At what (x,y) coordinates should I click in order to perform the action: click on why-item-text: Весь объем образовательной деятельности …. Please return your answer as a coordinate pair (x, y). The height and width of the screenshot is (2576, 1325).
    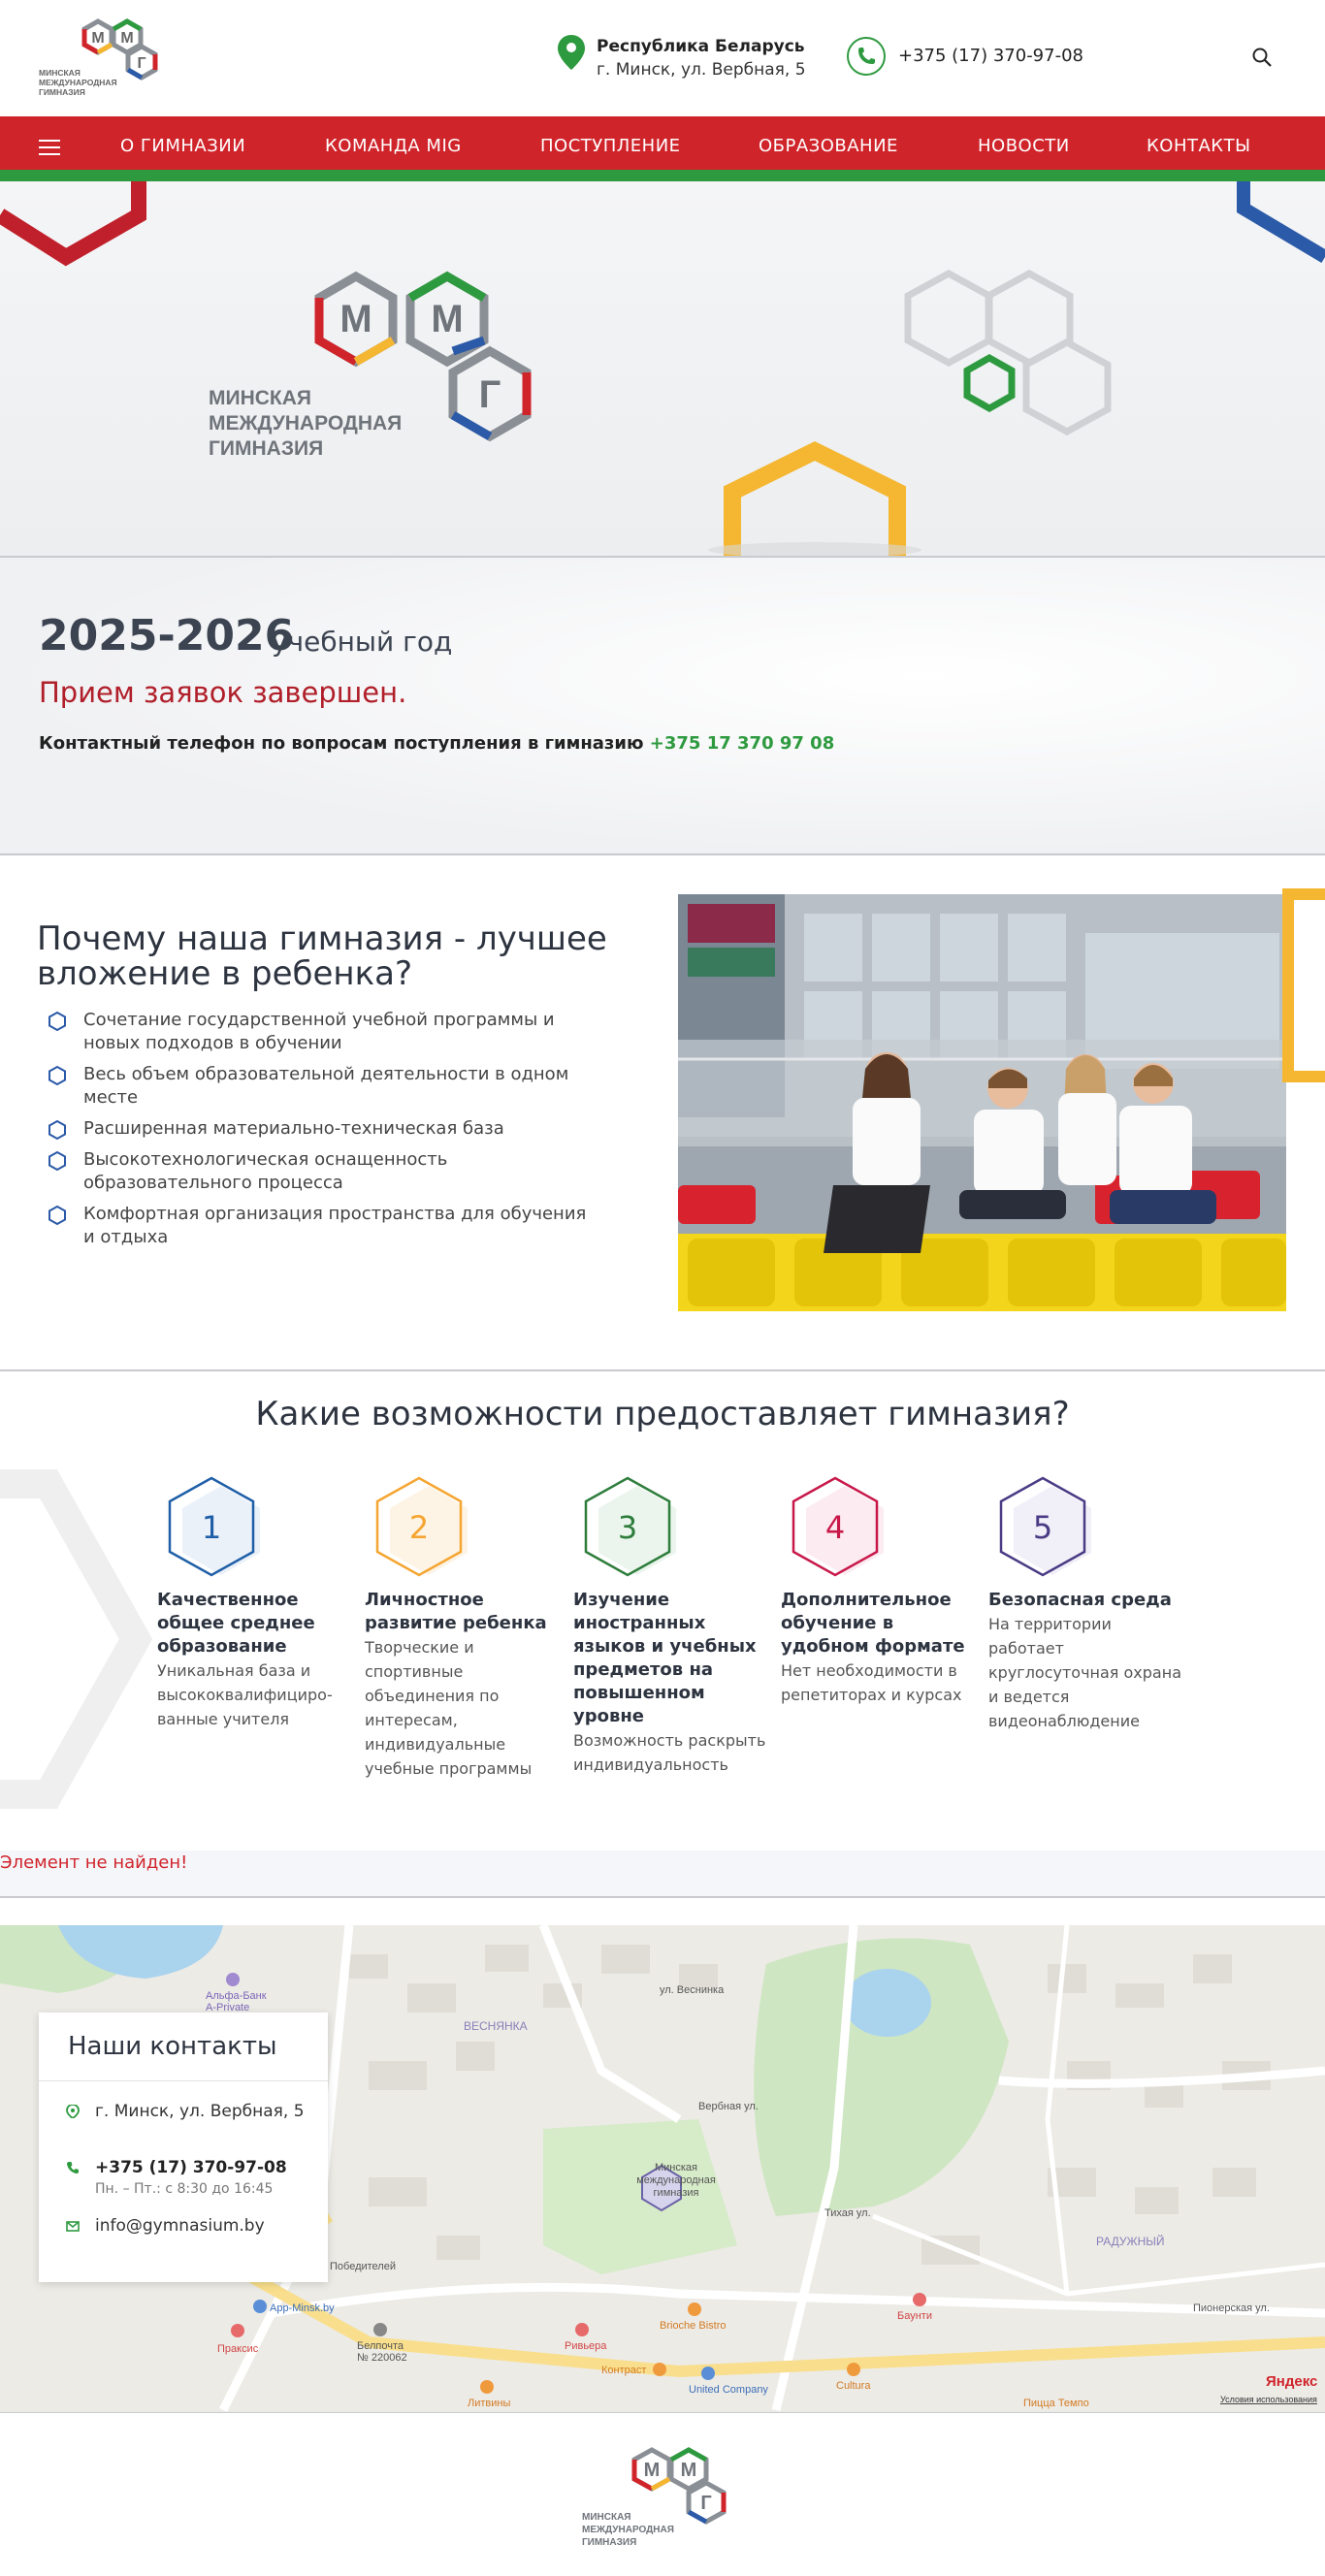
    Looking at the image, I should click on (326, 1086).